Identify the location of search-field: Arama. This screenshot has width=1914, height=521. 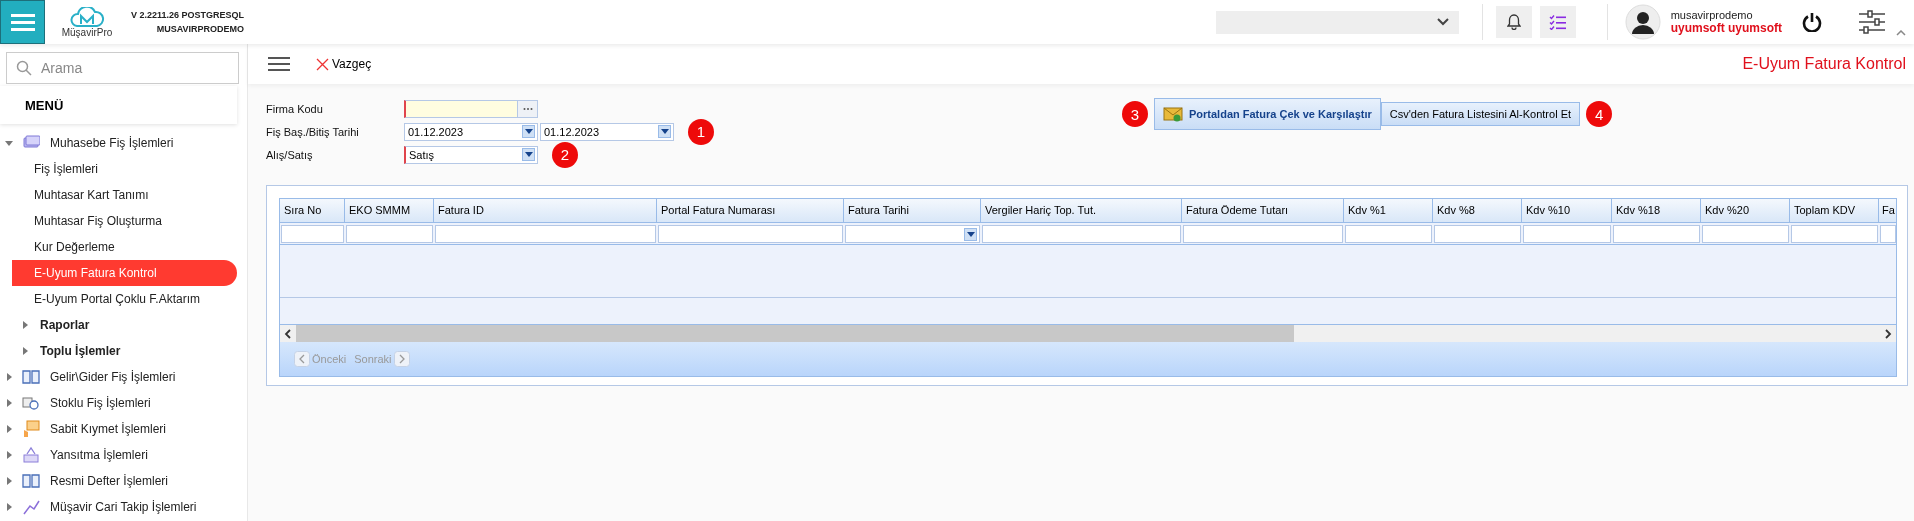
(122, 68).